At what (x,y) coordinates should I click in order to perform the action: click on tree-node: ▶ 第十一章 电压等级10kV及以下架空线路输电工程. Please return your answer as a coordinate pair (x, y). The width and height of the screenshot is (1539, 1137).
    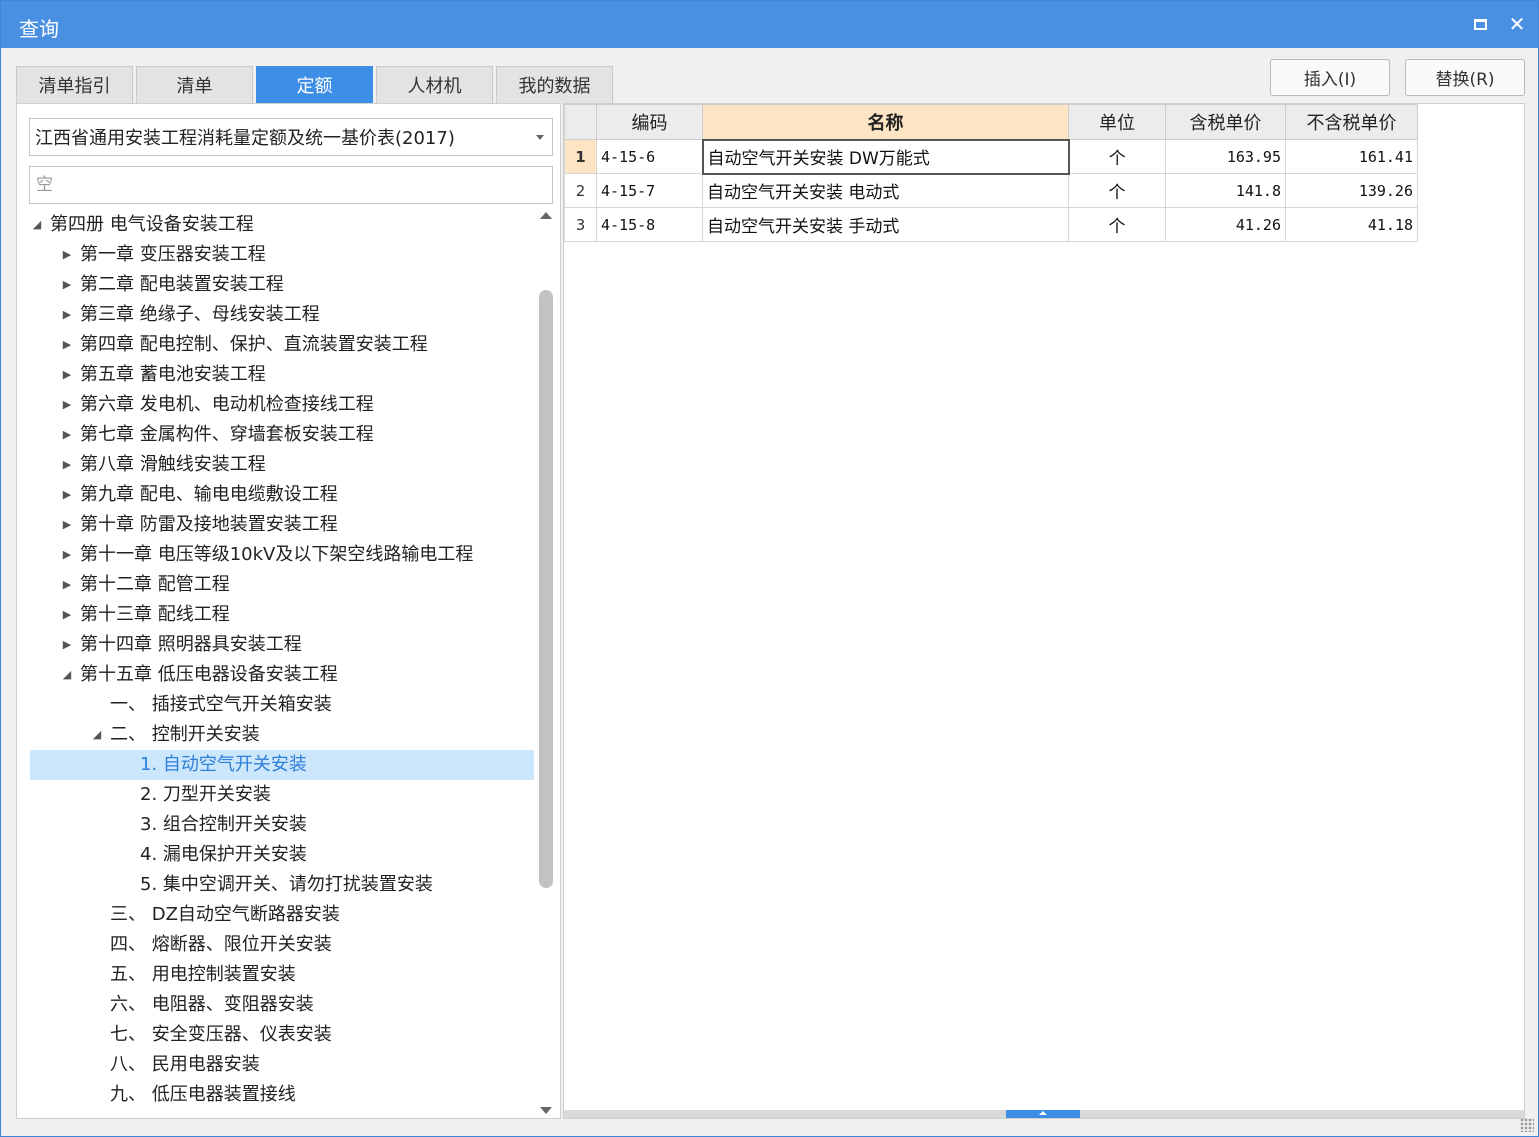
    Looking at the image, I should click on (282, 555).